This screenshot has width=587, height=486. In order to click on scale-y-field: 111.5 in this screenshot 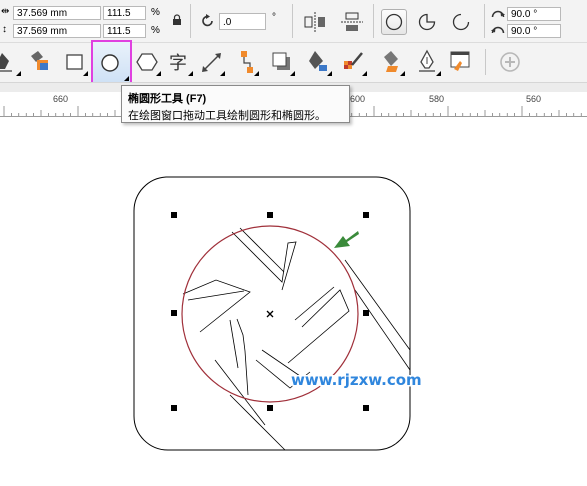, I will do `click(124, 31)`.